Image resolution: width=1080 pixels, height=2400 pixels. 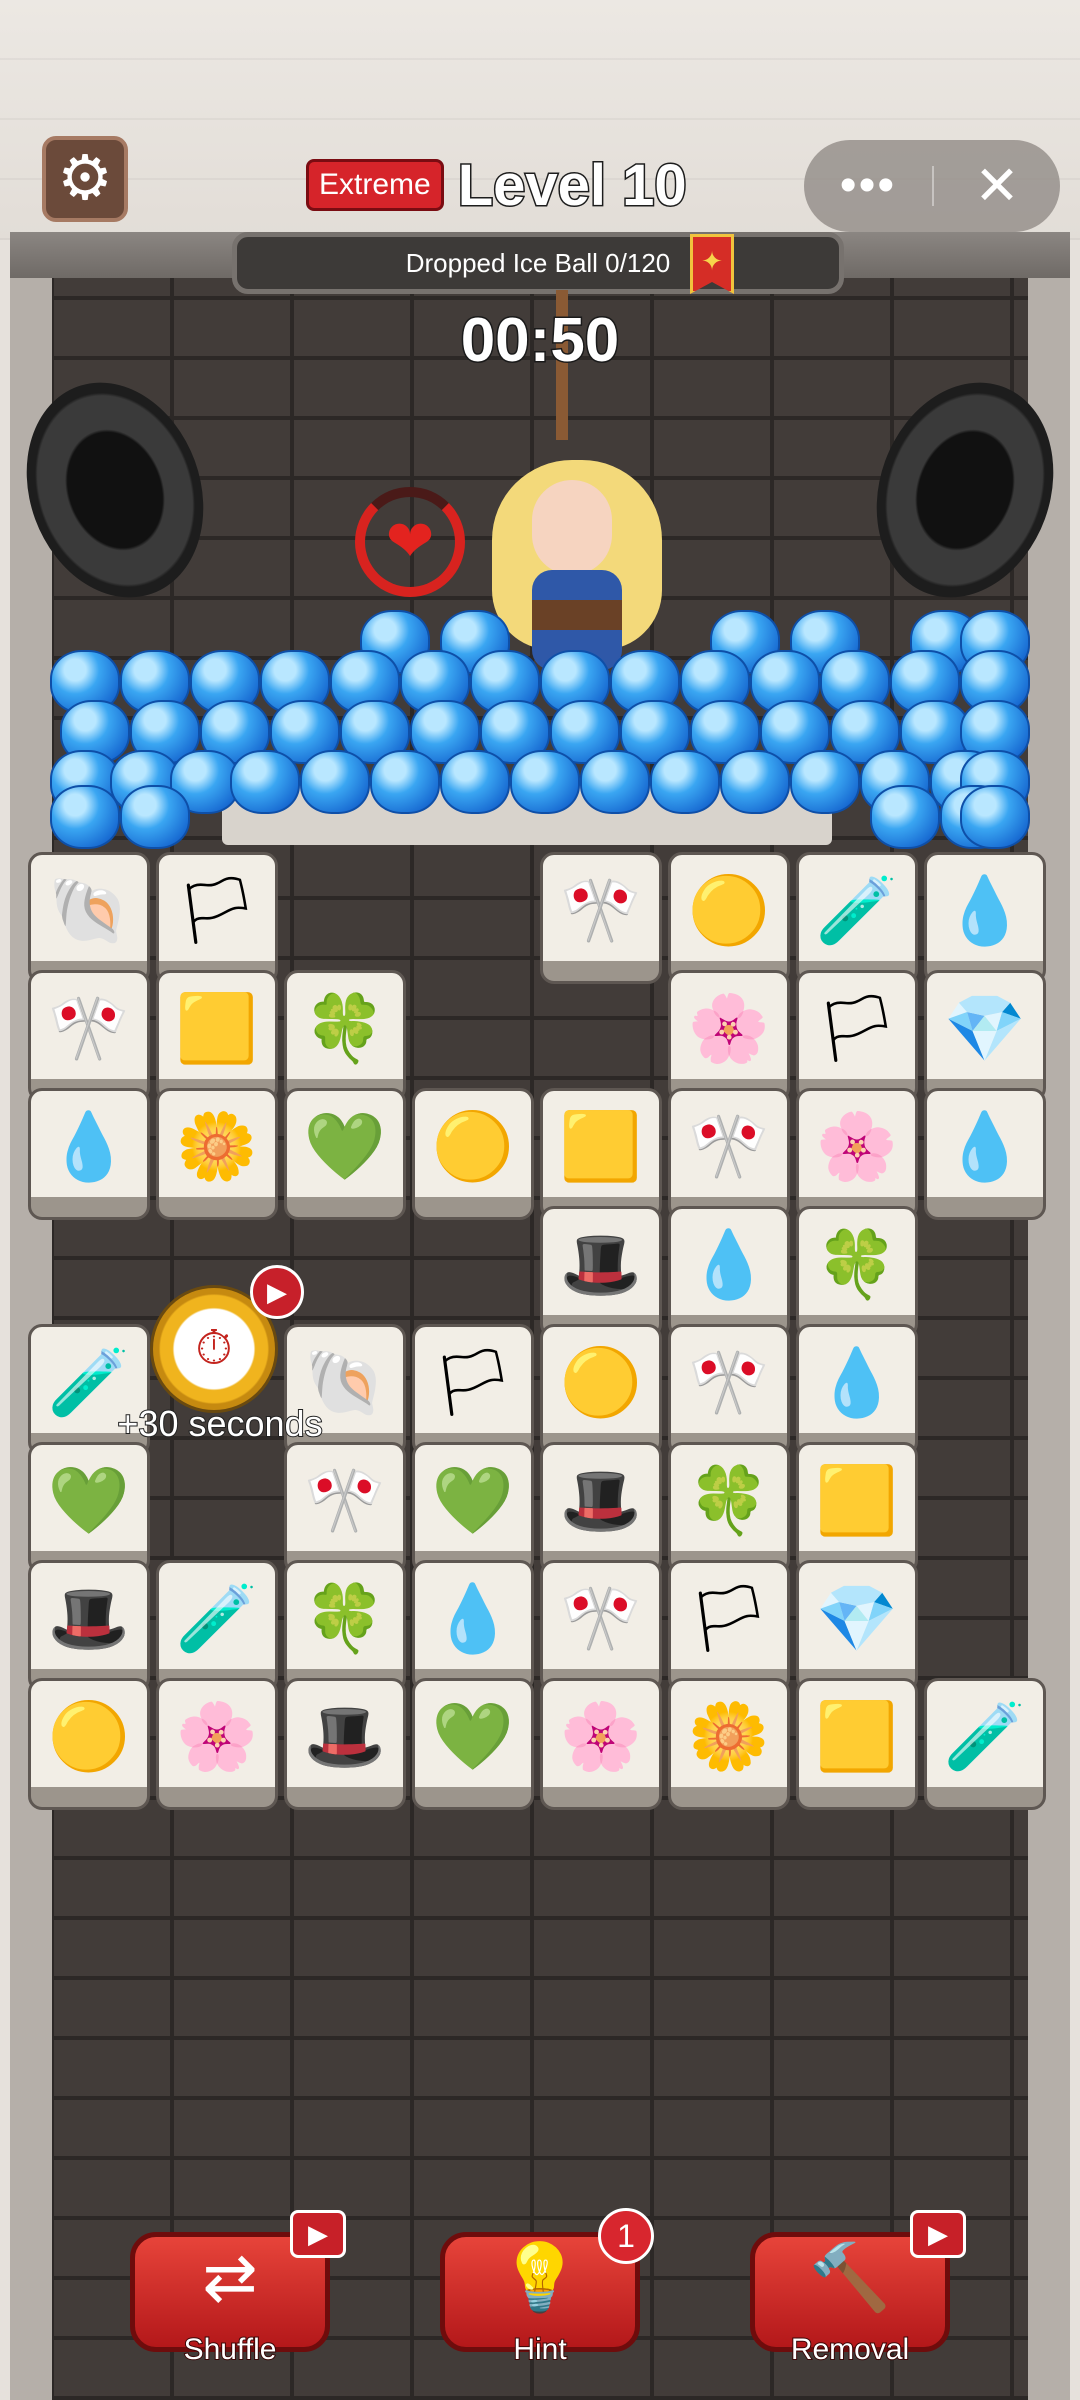 I want to click on tile-item-icon: 🌸, so click(x=217, y=1736).